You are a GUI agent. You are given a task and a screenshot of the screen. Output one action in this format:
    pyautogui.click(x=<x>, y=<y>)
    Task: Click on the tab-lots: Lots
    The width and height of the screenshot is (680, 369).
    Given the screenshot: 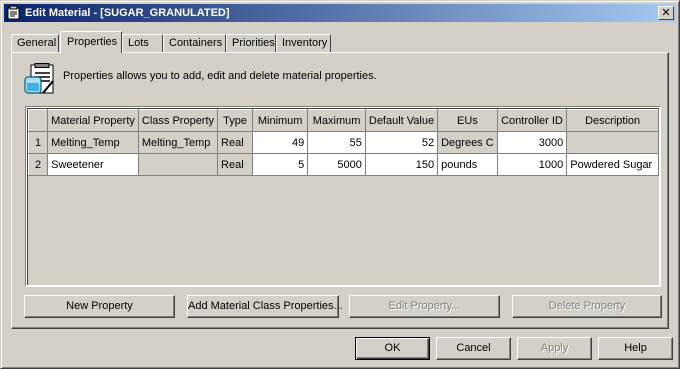 What is the action you would take?
    pyautogui.click(x=142, y=43)
    